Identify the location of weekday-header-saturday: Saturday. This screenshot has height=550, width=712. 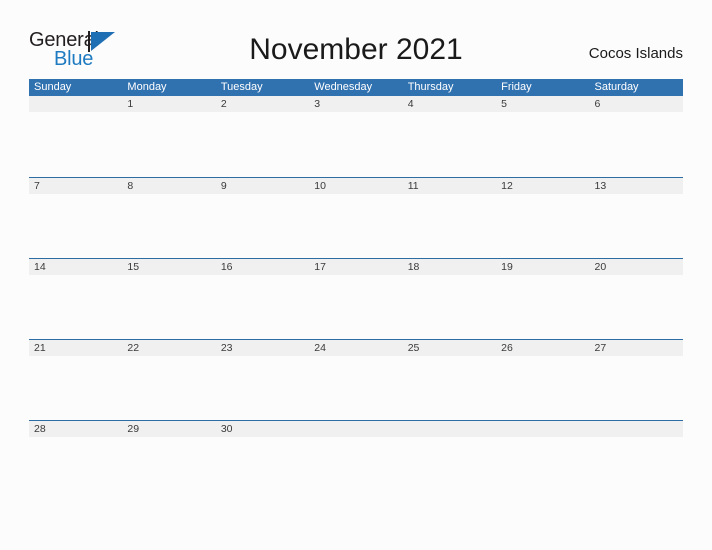
(616, 87).